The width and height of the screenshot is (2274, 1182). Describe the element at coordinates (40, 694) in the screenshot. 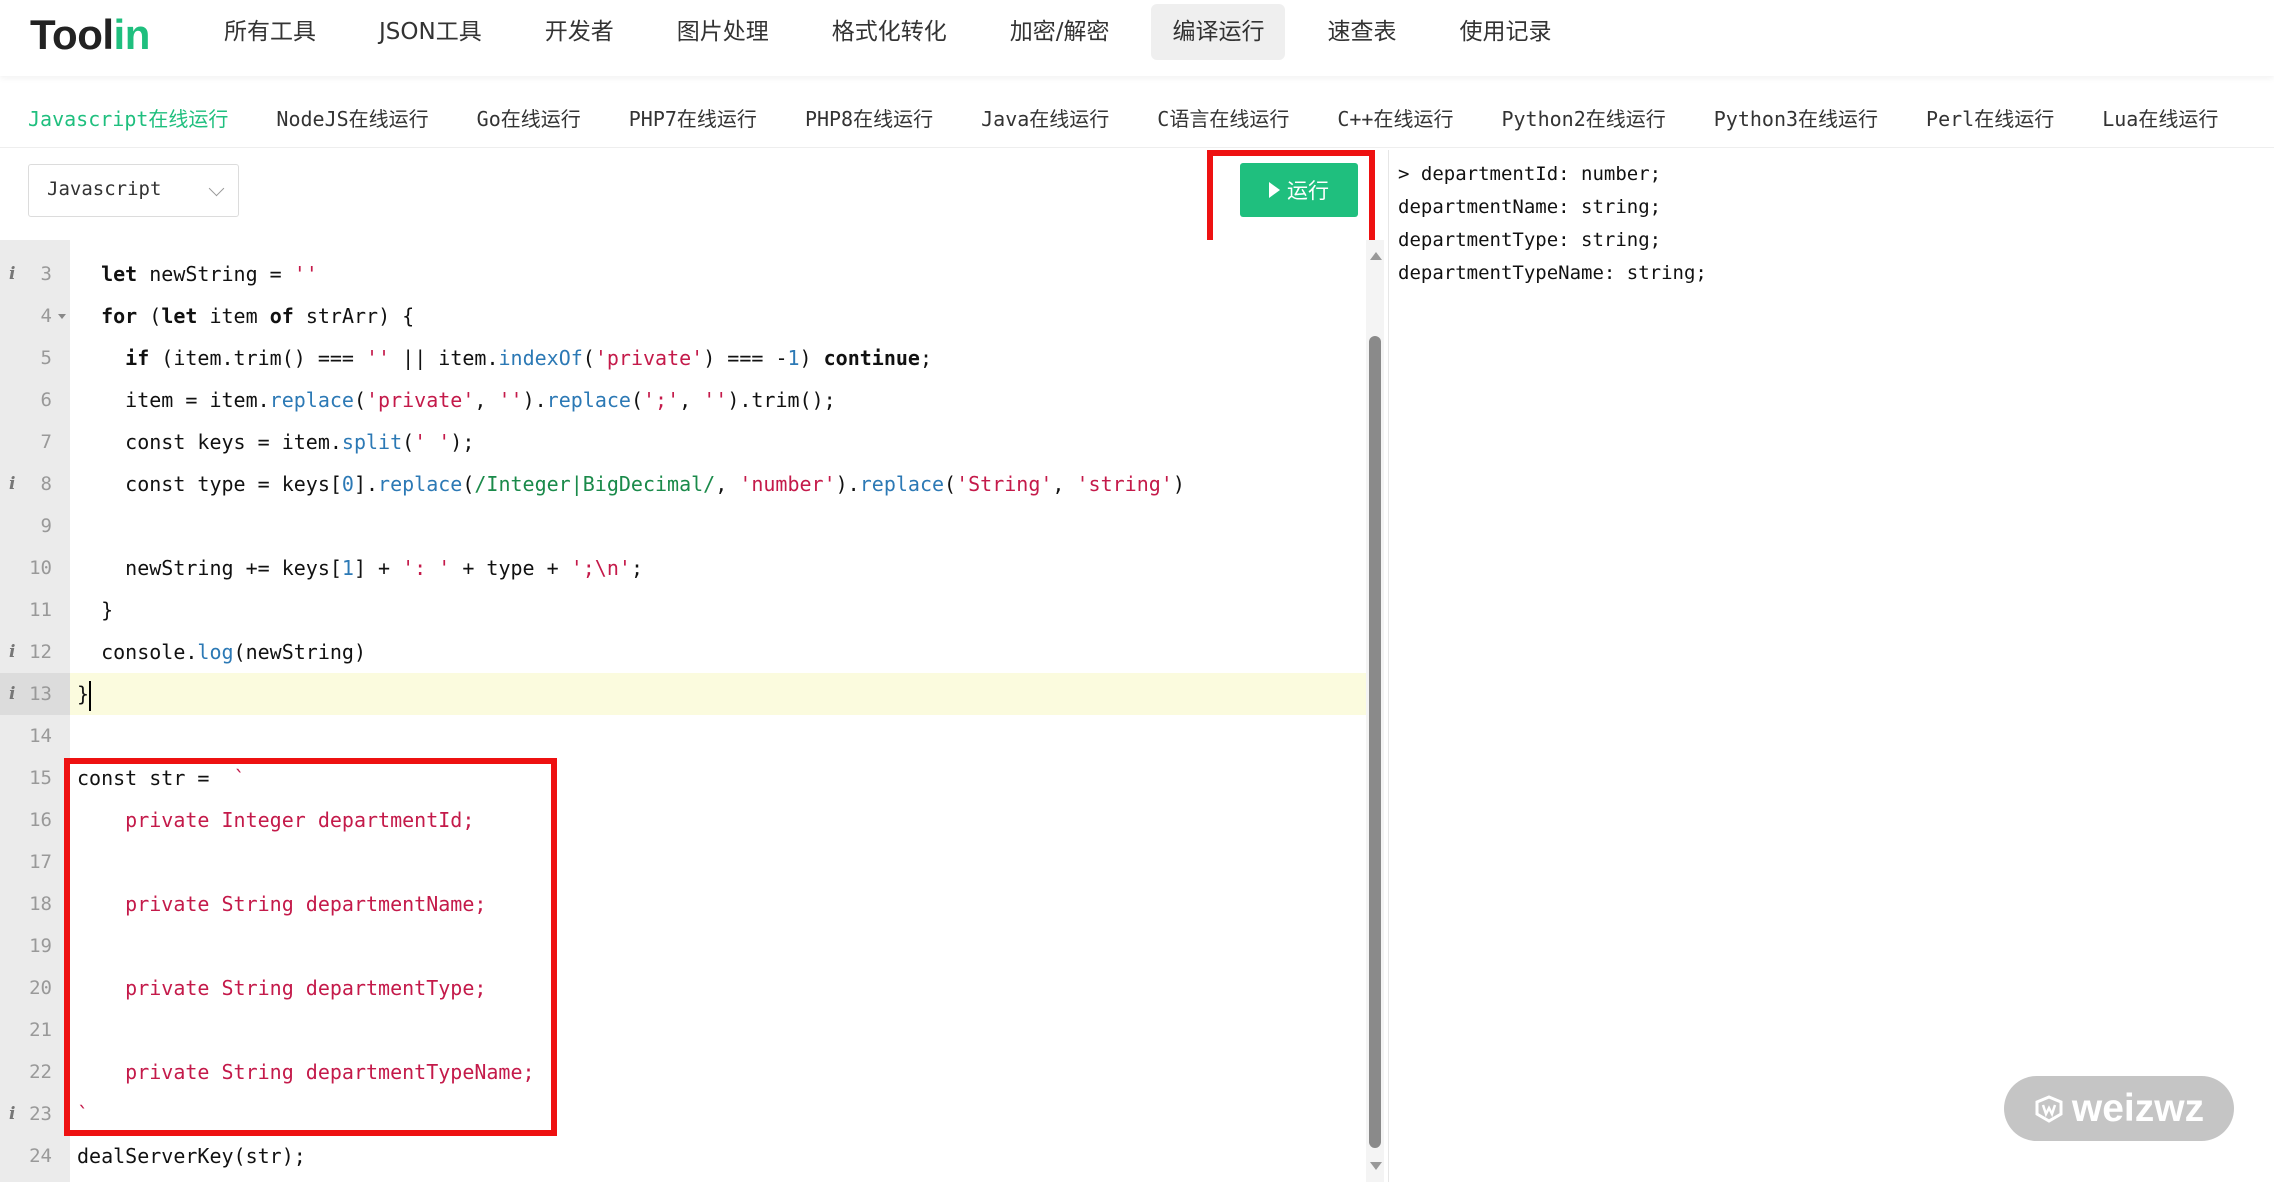

I see `line-number: 13` at that location.